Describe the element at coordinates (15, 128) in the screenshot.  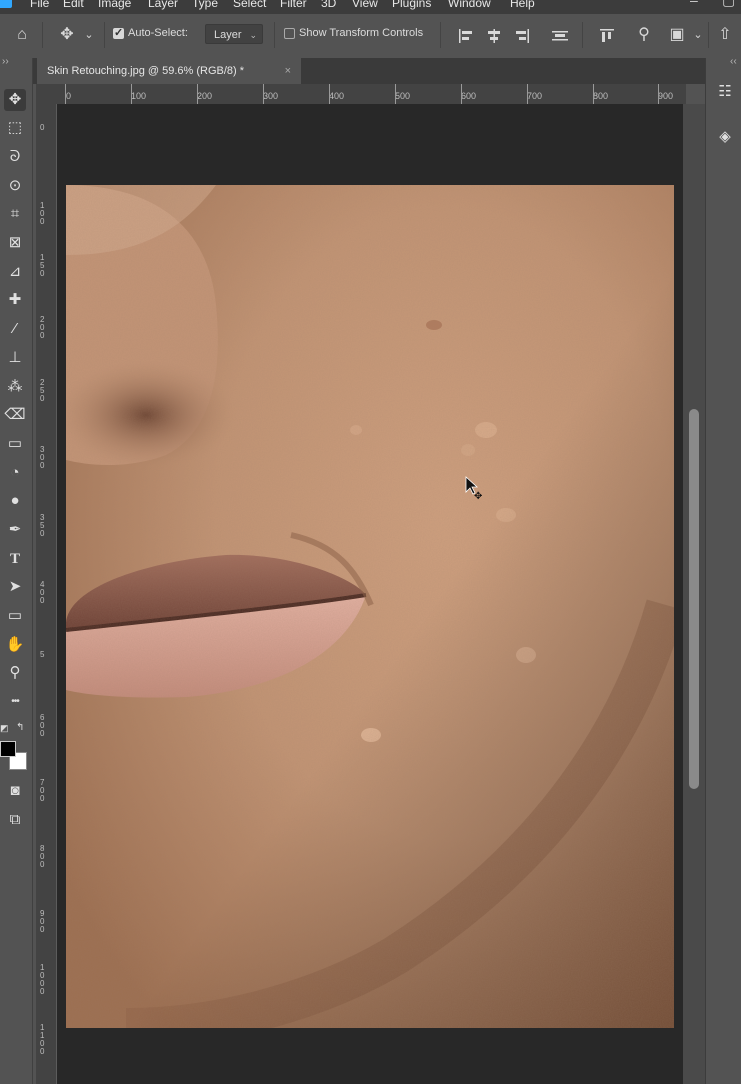
I see `marquee-tool-icon: ⬚` at that location.